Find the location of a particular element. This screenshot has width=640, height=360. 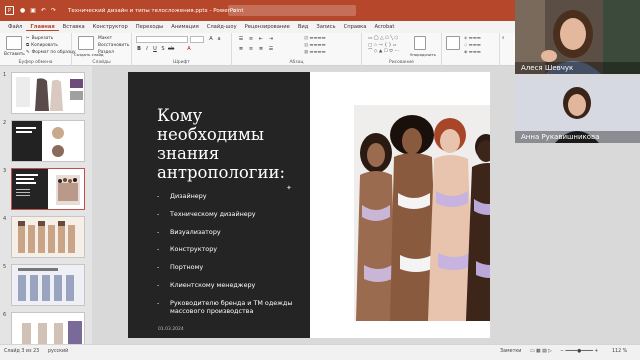

bullet-item: Дизайнеру is located at coordinates (232, 196).